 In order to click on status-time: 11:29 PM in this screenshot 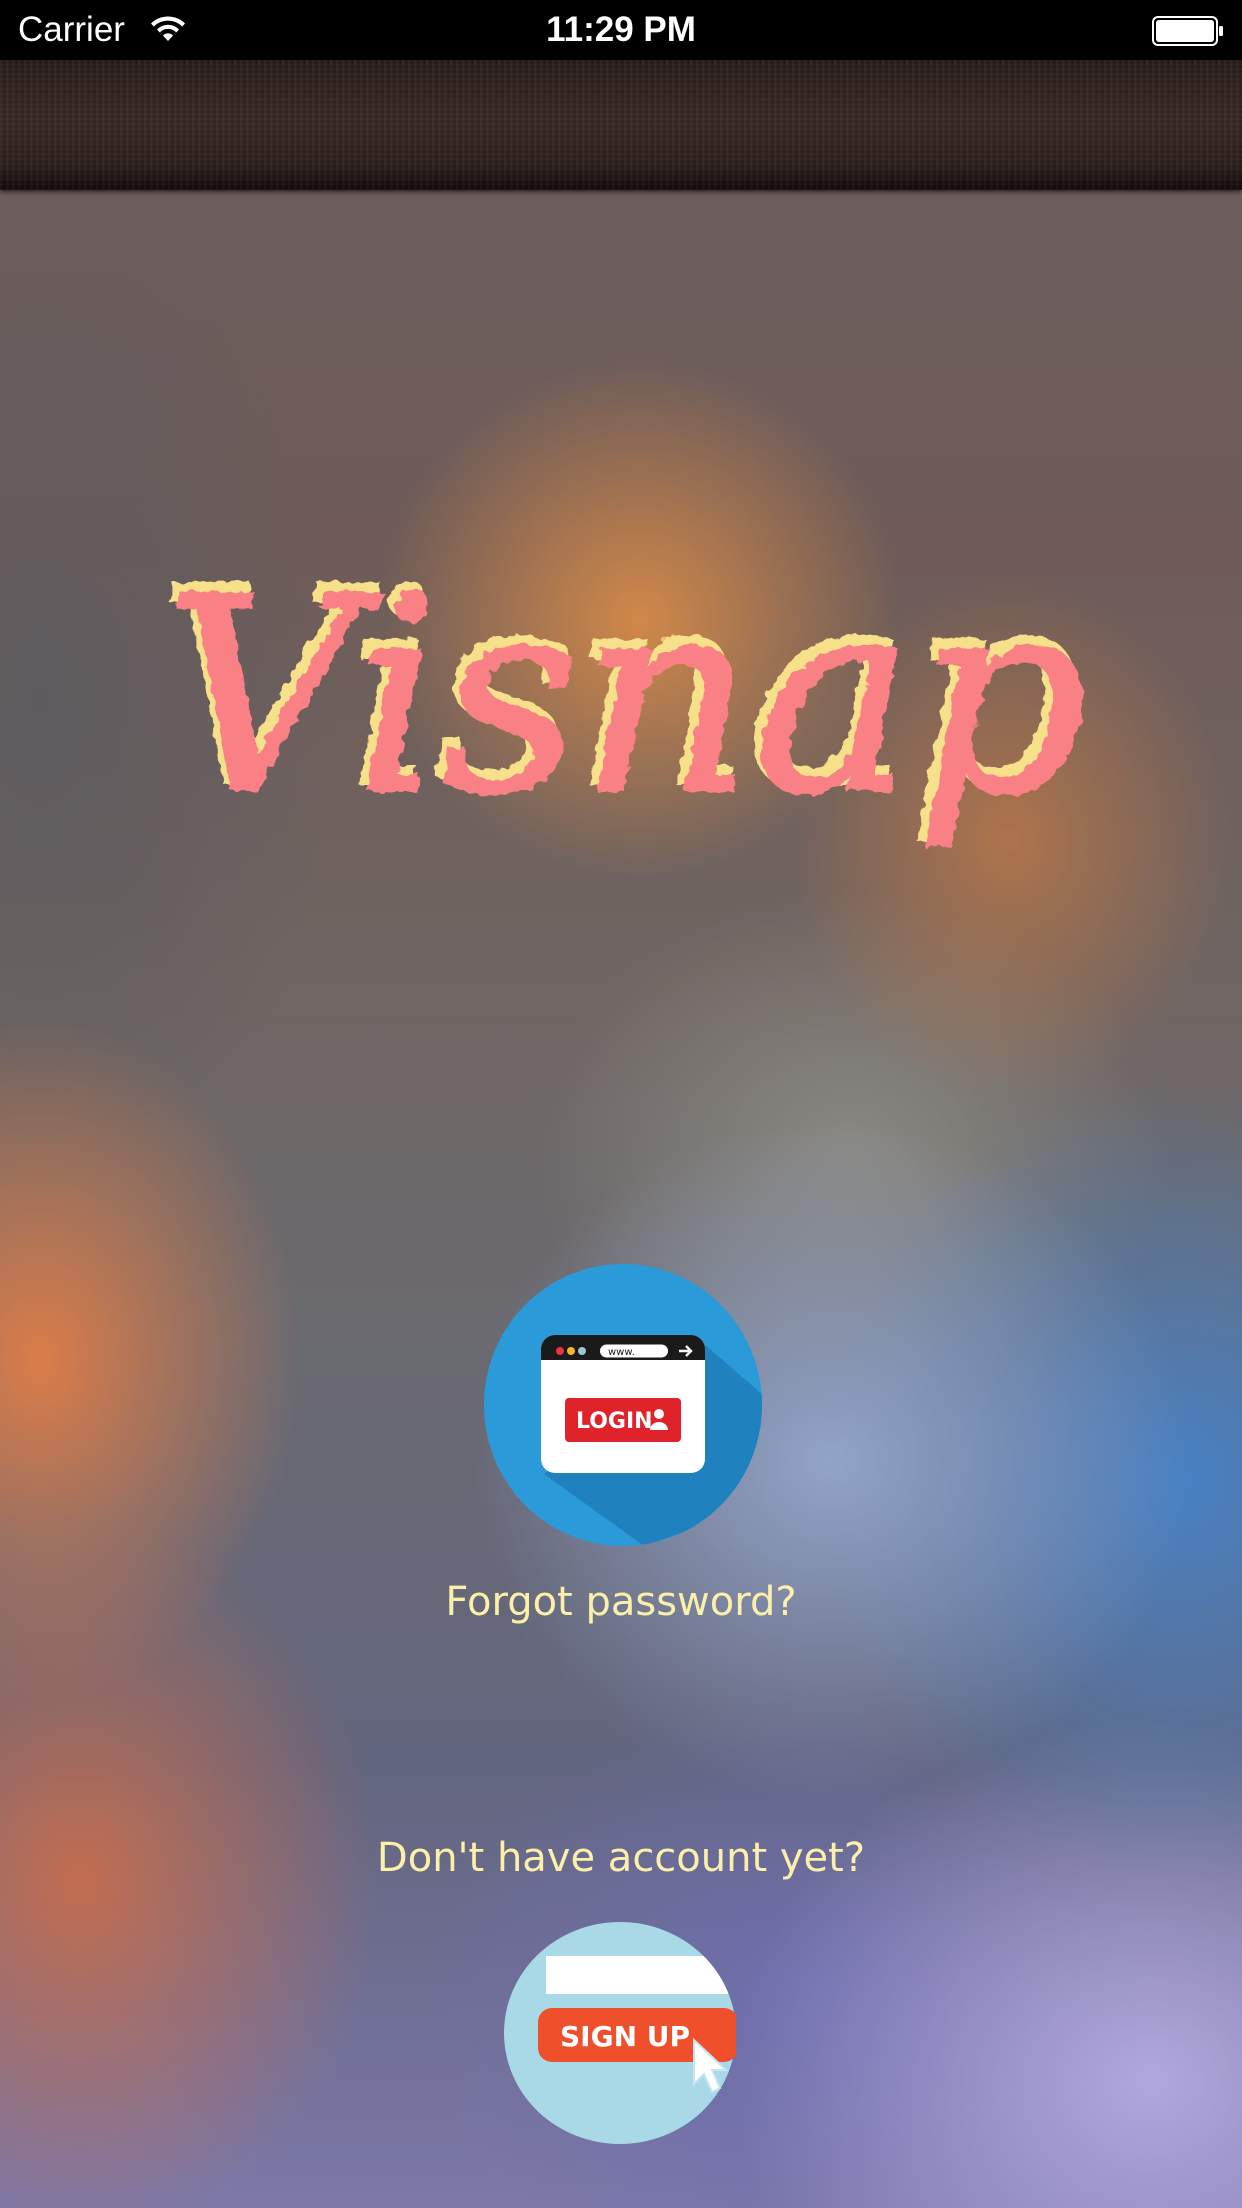, I will do `click(621, 29)`.